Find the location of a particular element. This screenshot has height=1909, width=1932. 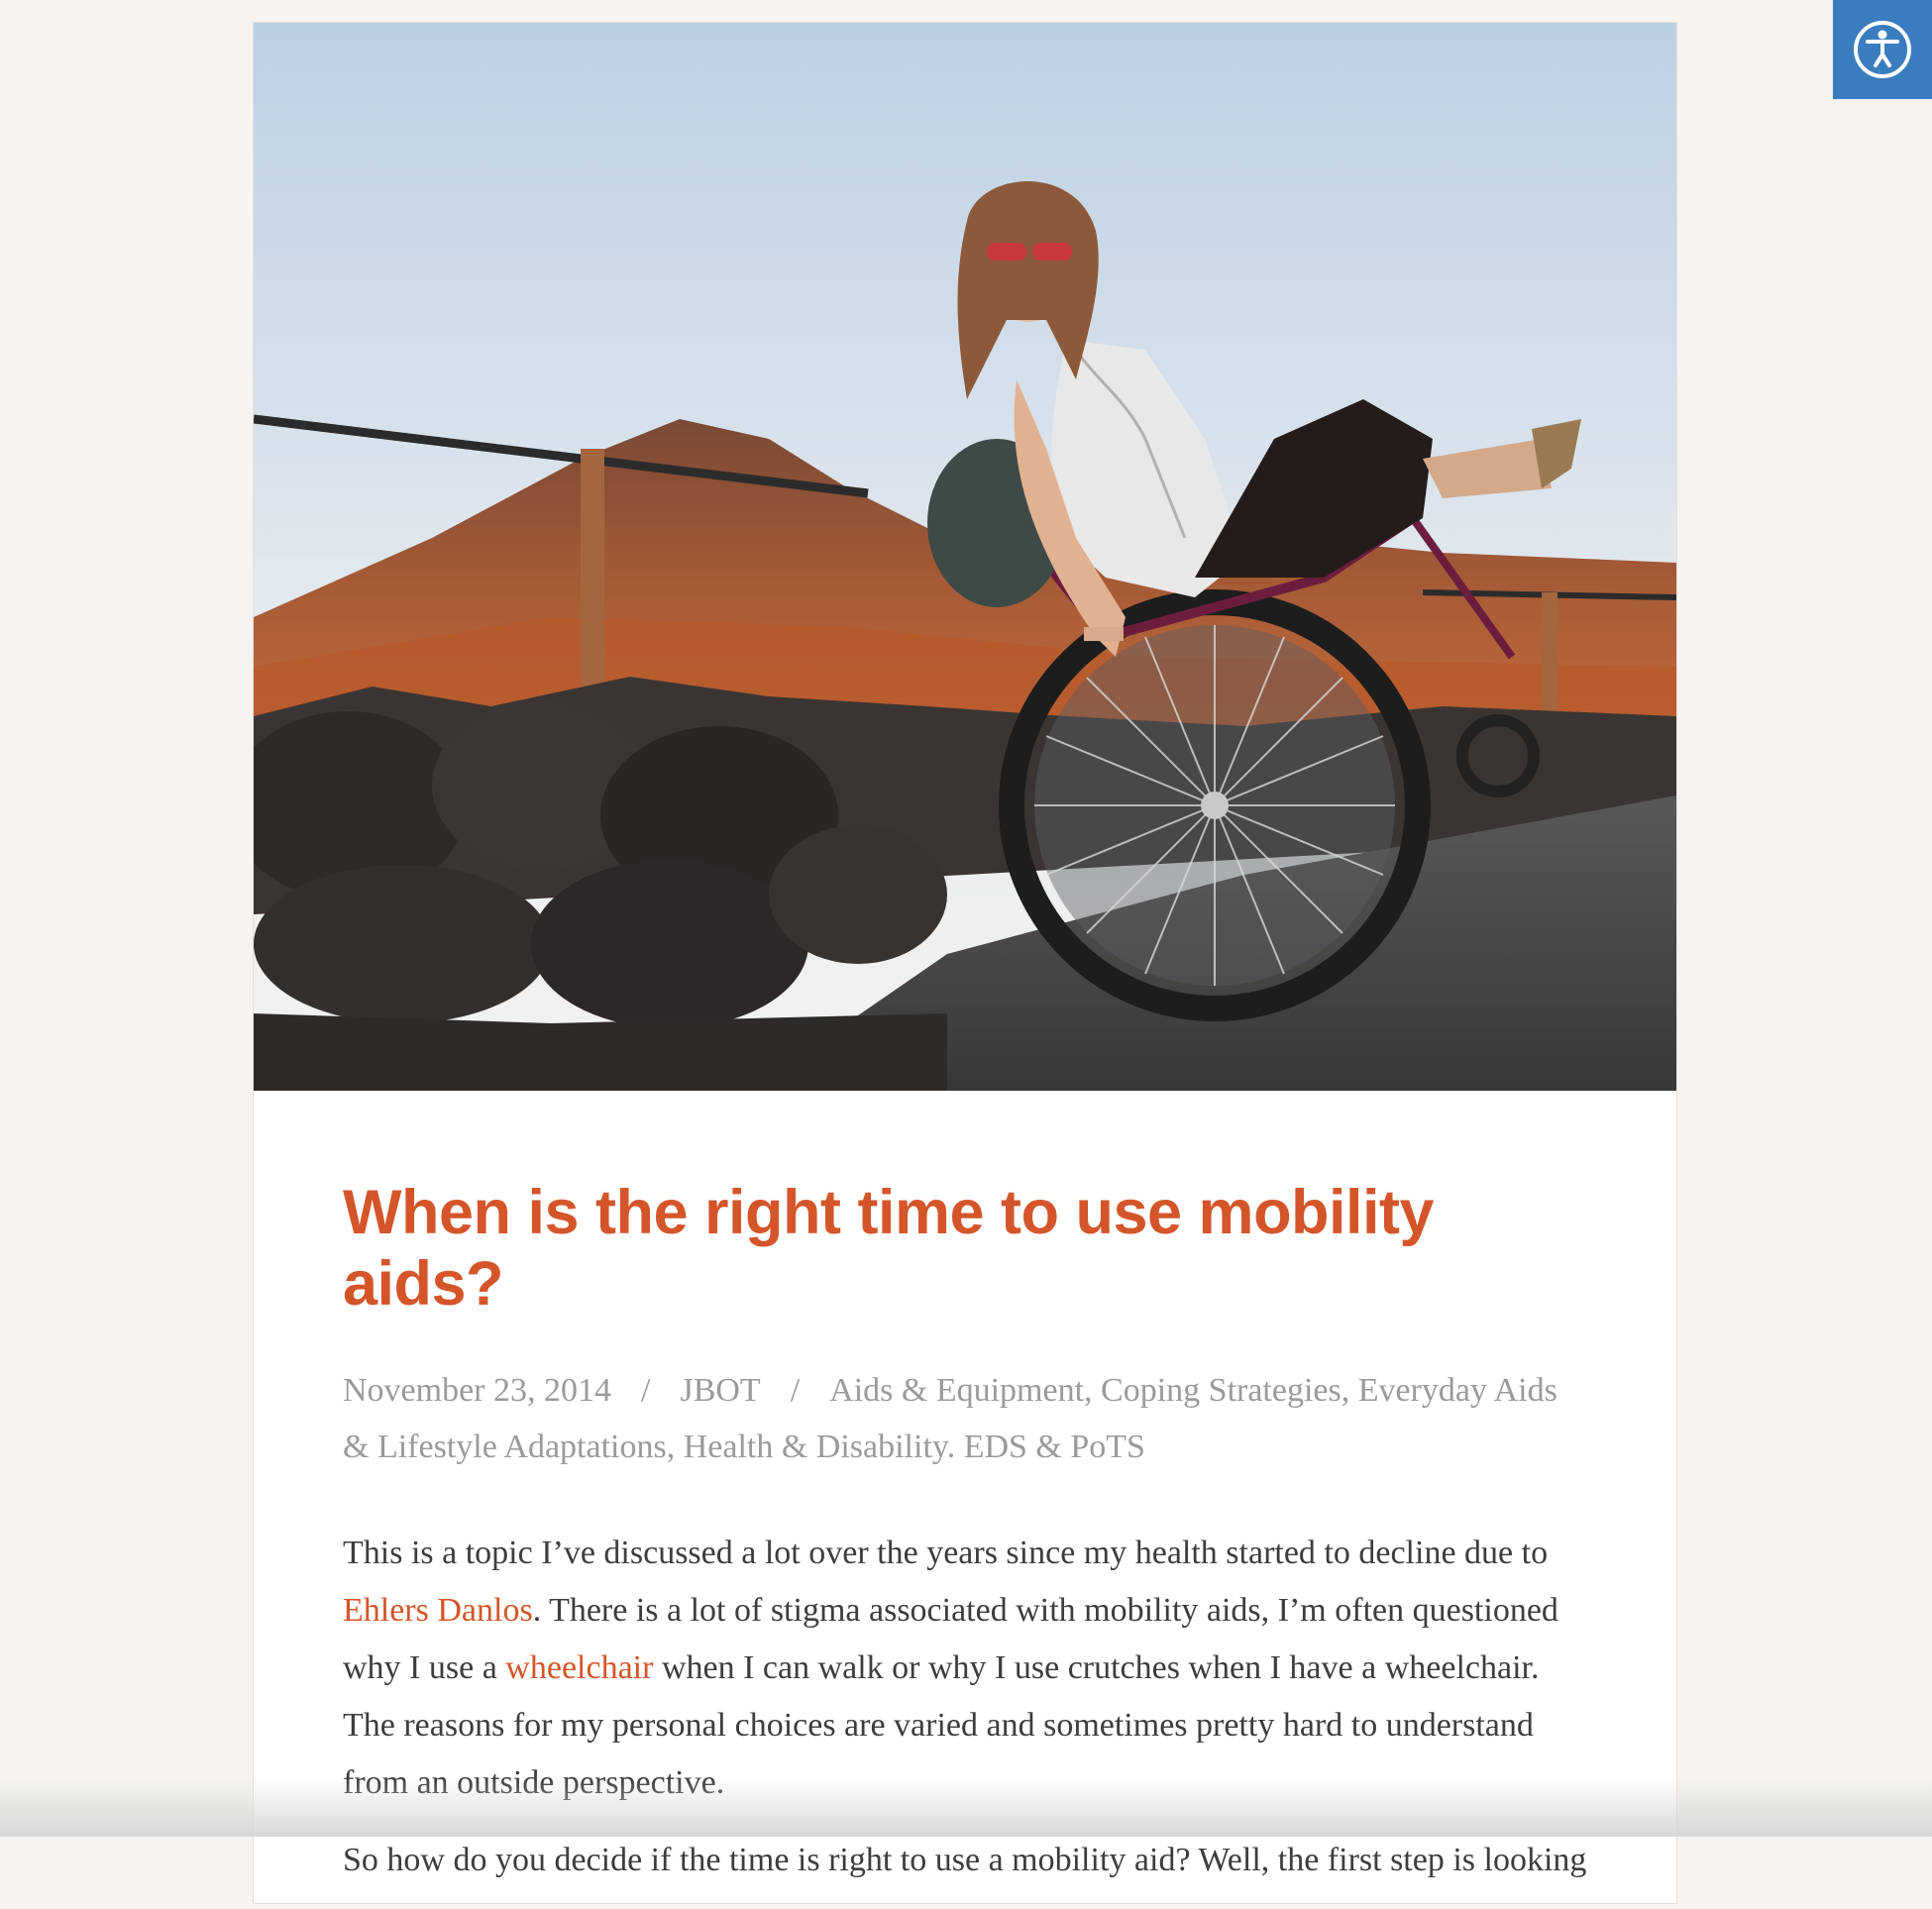

wheelchair-link: wheelchair is located at coordinates (579, 1667).